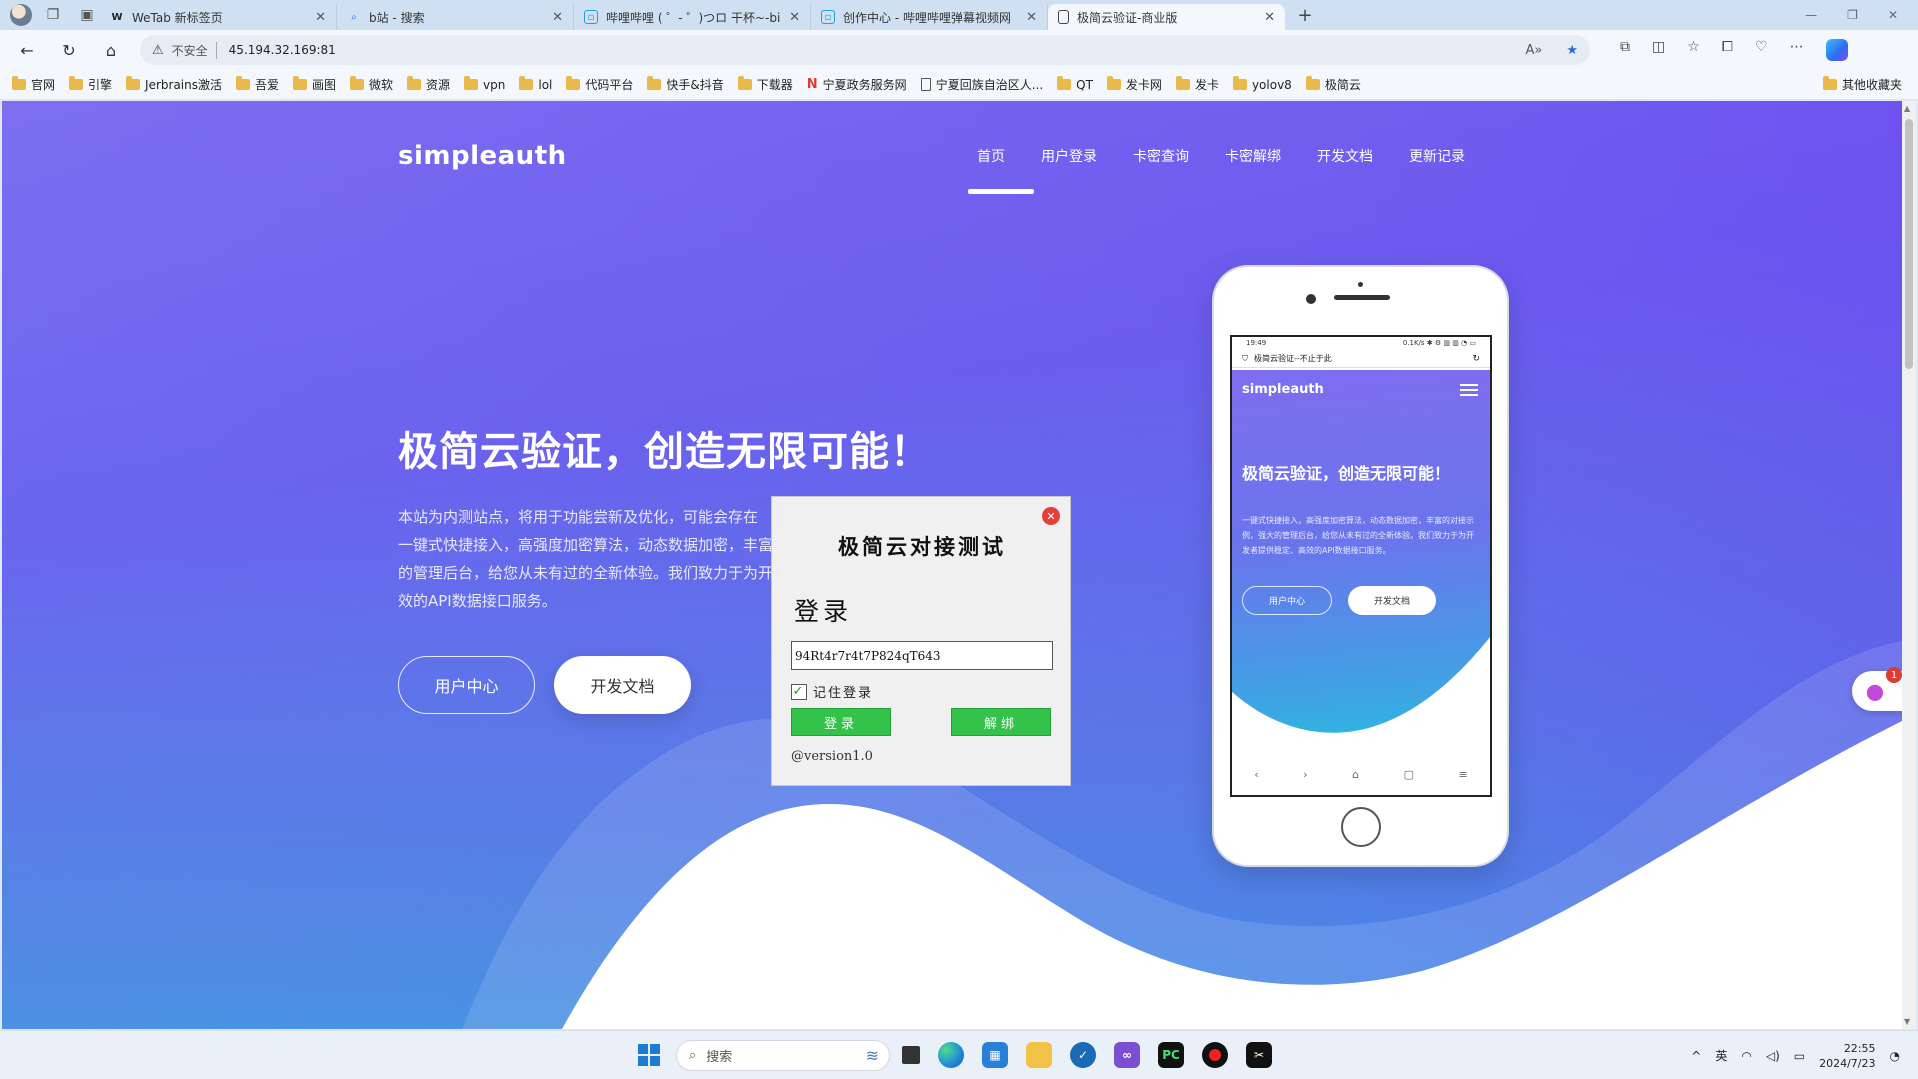  Describe the element at coordinates (991, 156) in the screenshot. I see `nav-home: 首页` at that location.